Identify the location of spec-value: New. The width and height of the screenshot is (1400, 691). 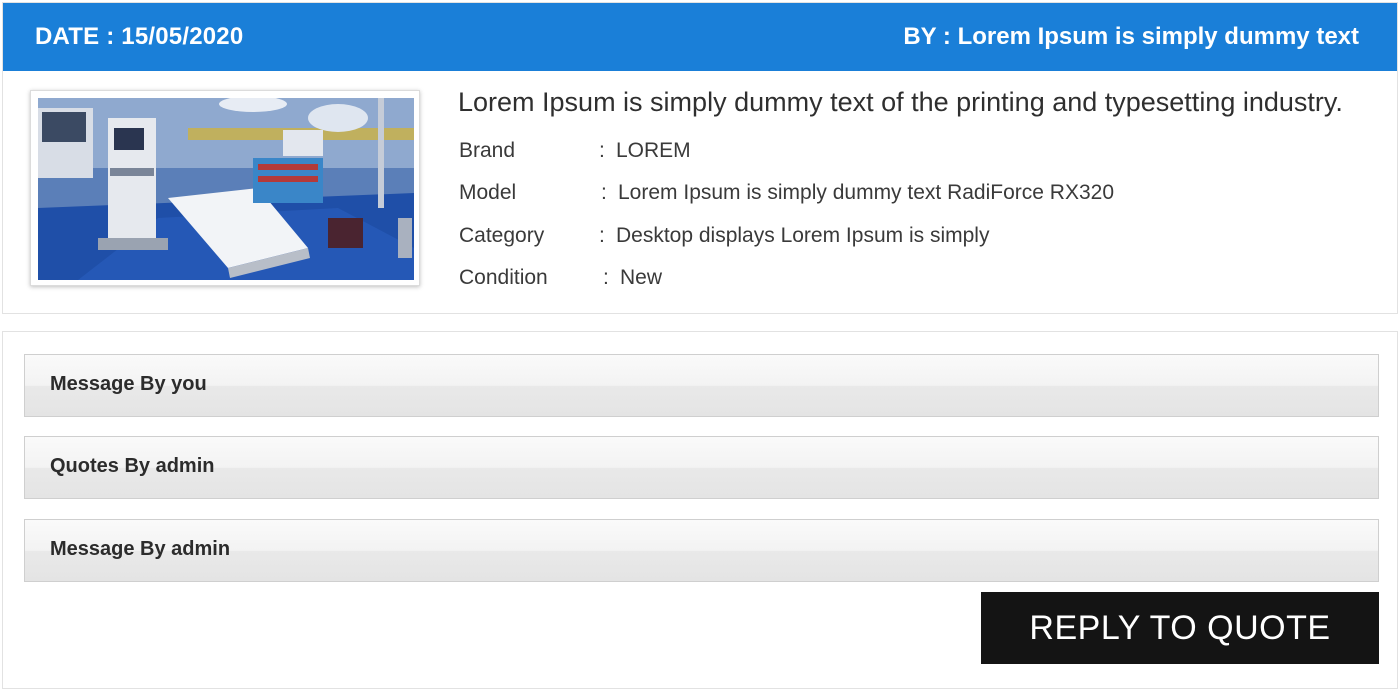
(641, 277).